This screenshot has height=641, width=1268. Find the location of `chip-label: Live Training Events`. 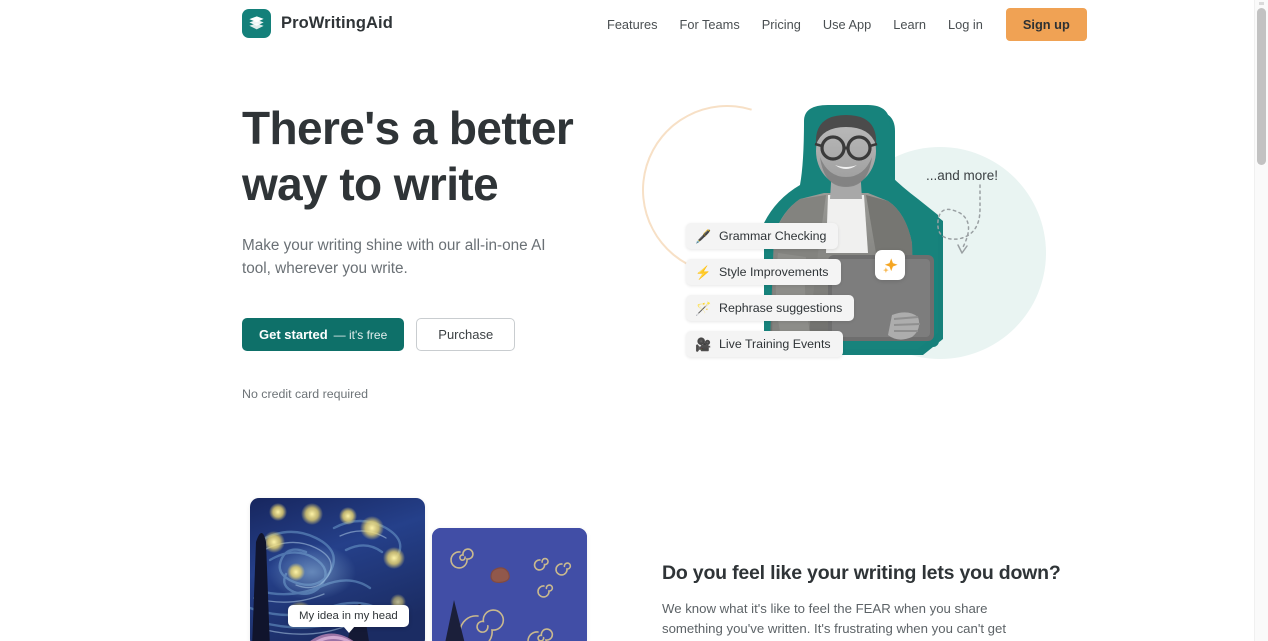

chip-label: Live Training Events is located at coordinates (775, 344).